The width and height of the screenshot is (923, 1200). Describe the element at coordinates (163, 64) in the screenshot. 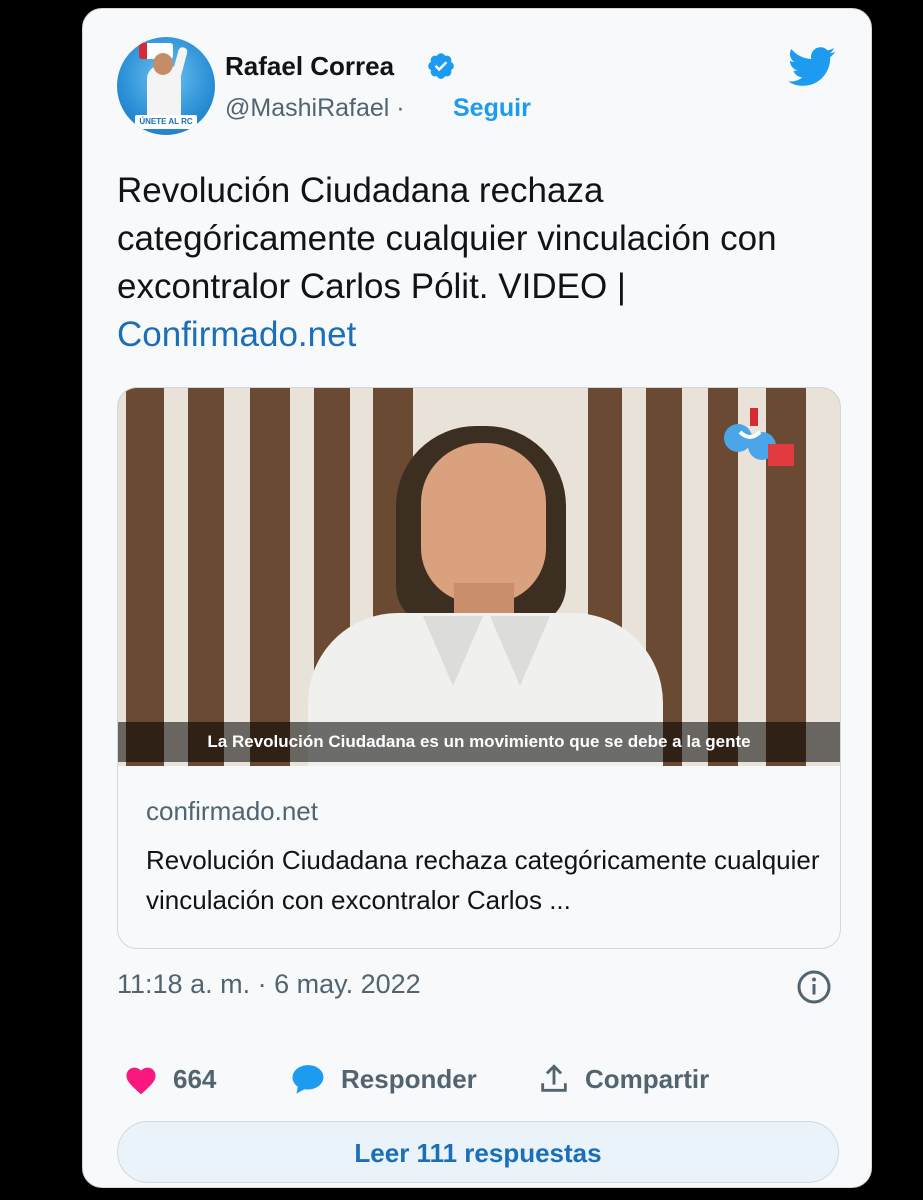

I see `avatar-head` at that location.